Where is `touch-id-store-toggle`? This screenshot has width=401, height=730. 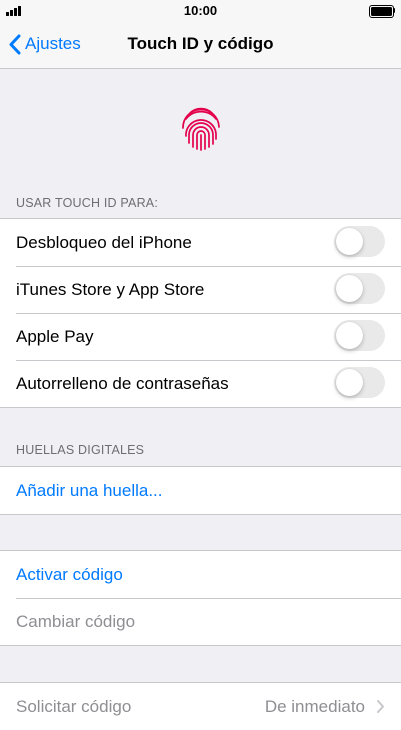
touch-id-store-toggle is located at coordinates (359, 288).